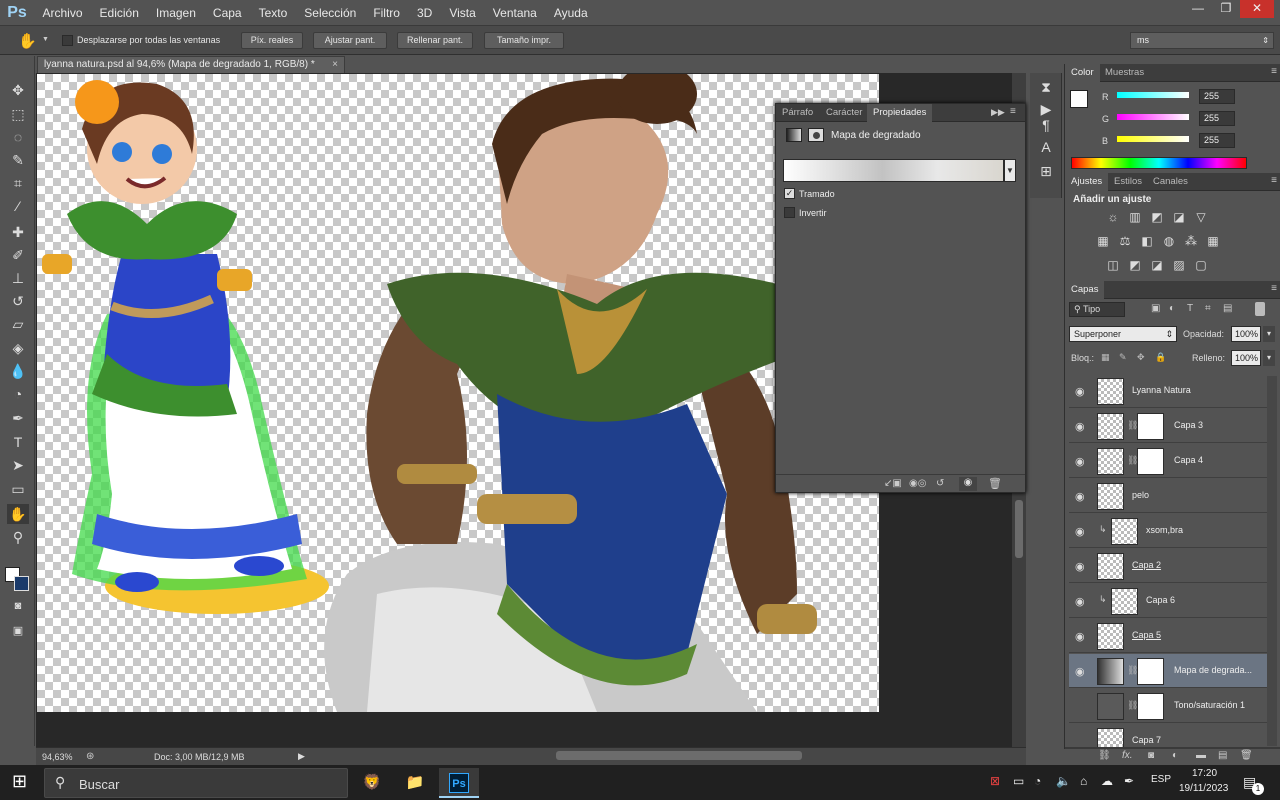  I want to click on clone-stamp-tool-icon: ⊥, so click(18, 278).